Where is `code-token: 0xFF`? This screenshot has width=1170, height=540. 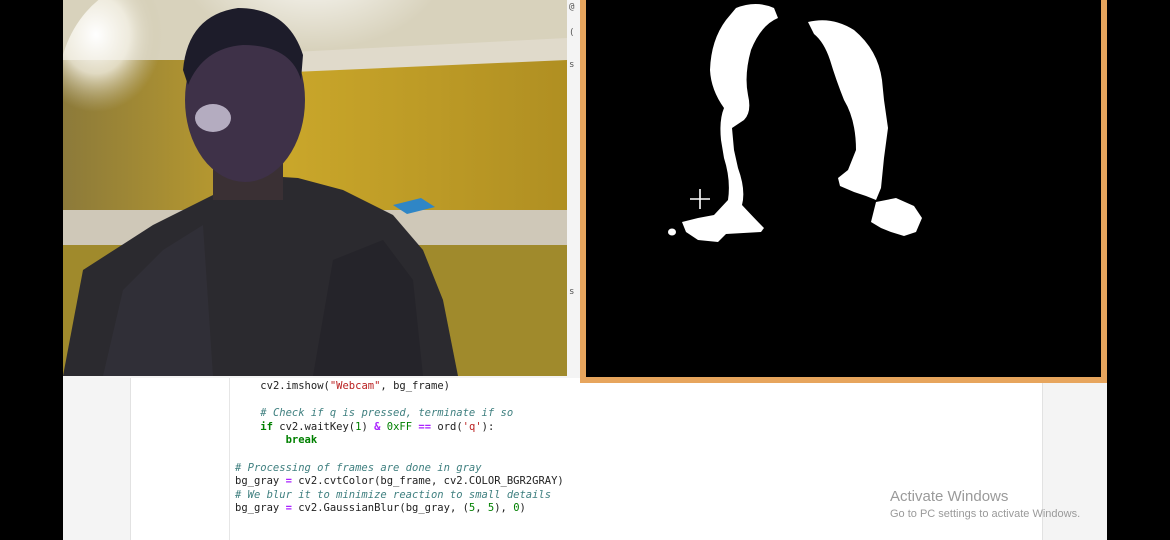 code-token: 0xFF is located at coordinates (399, 426).